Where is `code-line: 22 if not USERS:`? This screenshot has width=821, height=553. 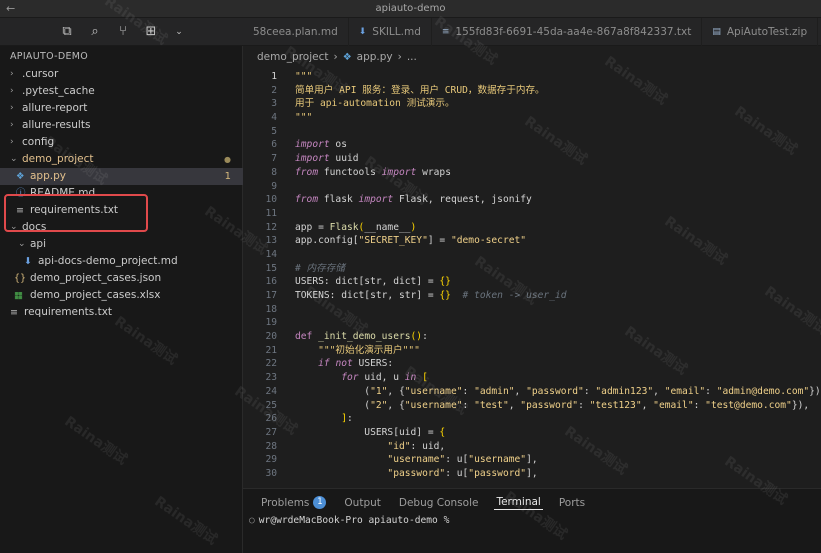 code-line: 22 if not USERS: is located at coordinates (532, 364).